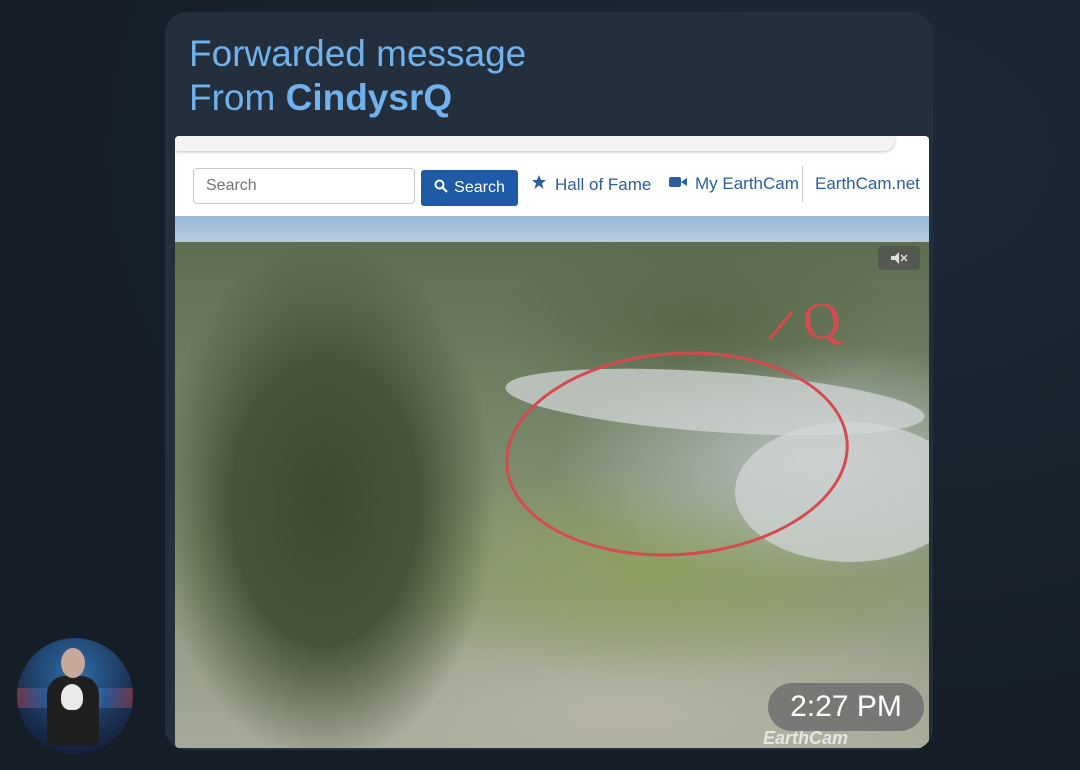 This screenshot has height=770, width=1080. I want to click on earthcam-net-link: EarthCam.net, so click(867, 184).